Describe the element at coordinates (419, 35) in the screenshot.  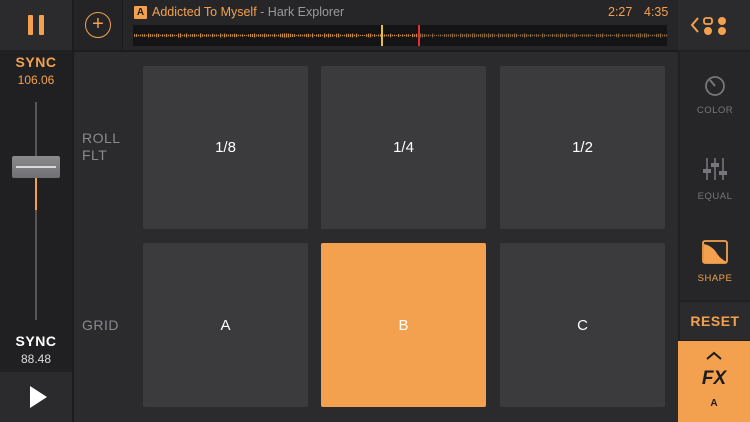
I see `playhead` at that location.